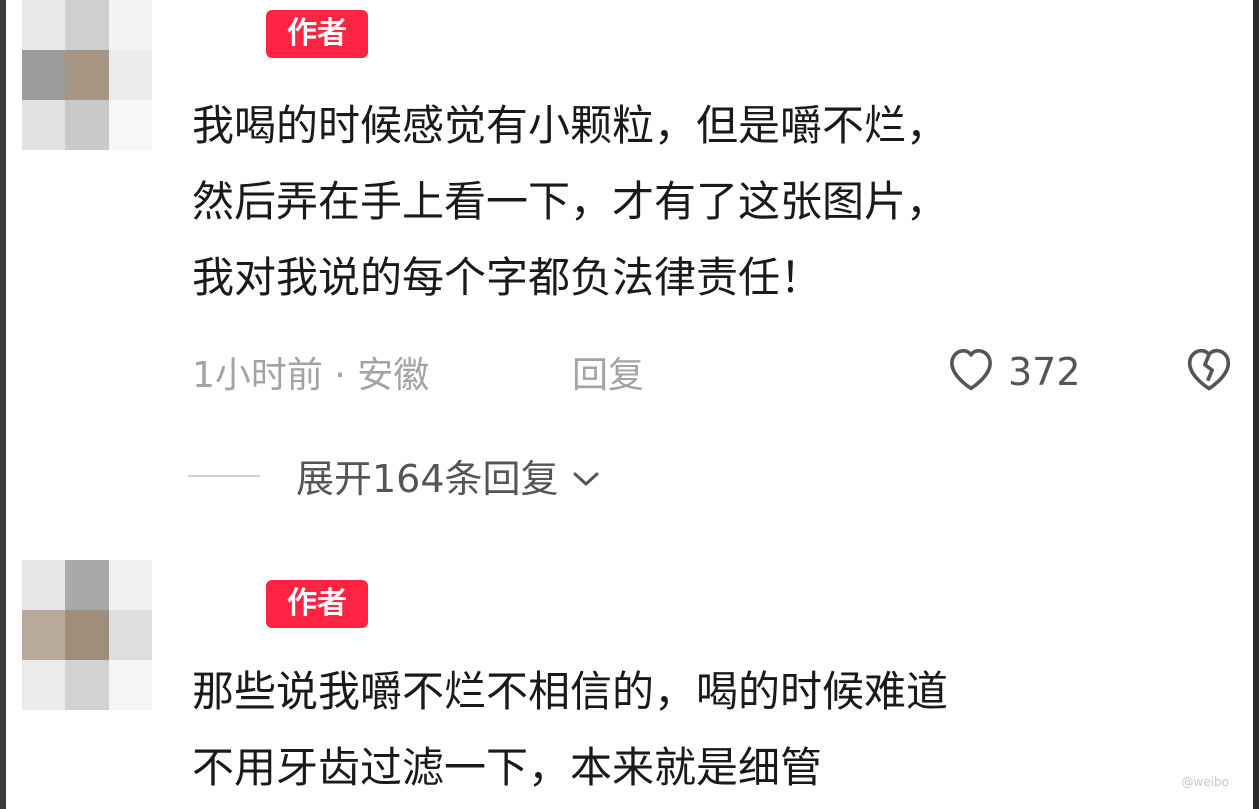 This screenshot has width=1259, height=809. I want to click on watermark: @weibo, so click(1205, 782).